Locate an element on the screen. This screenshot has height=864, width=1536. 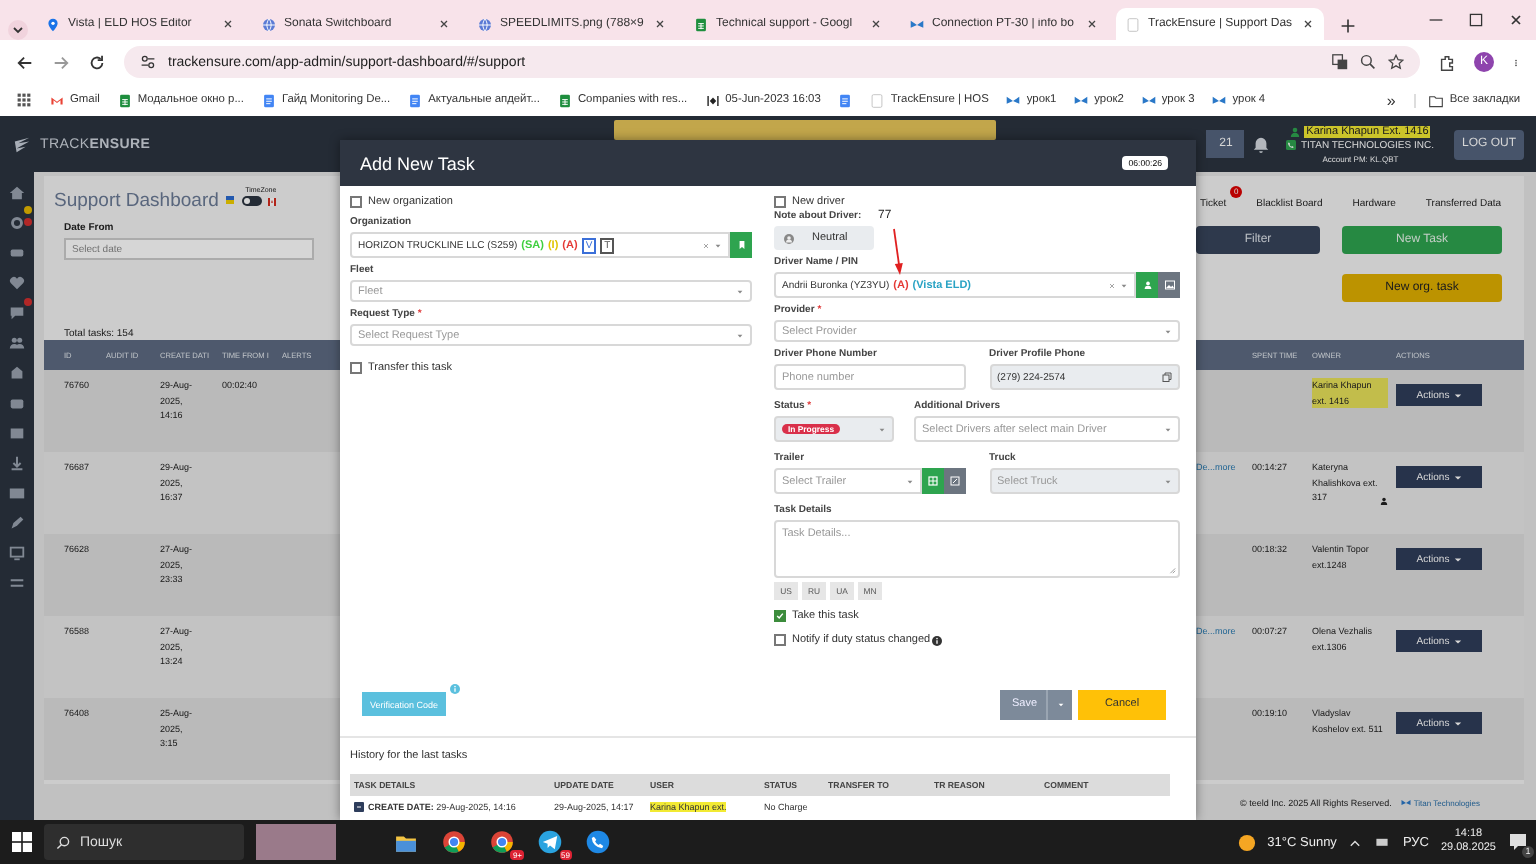
canada-flag-icon is located at coordinates (272, 201).